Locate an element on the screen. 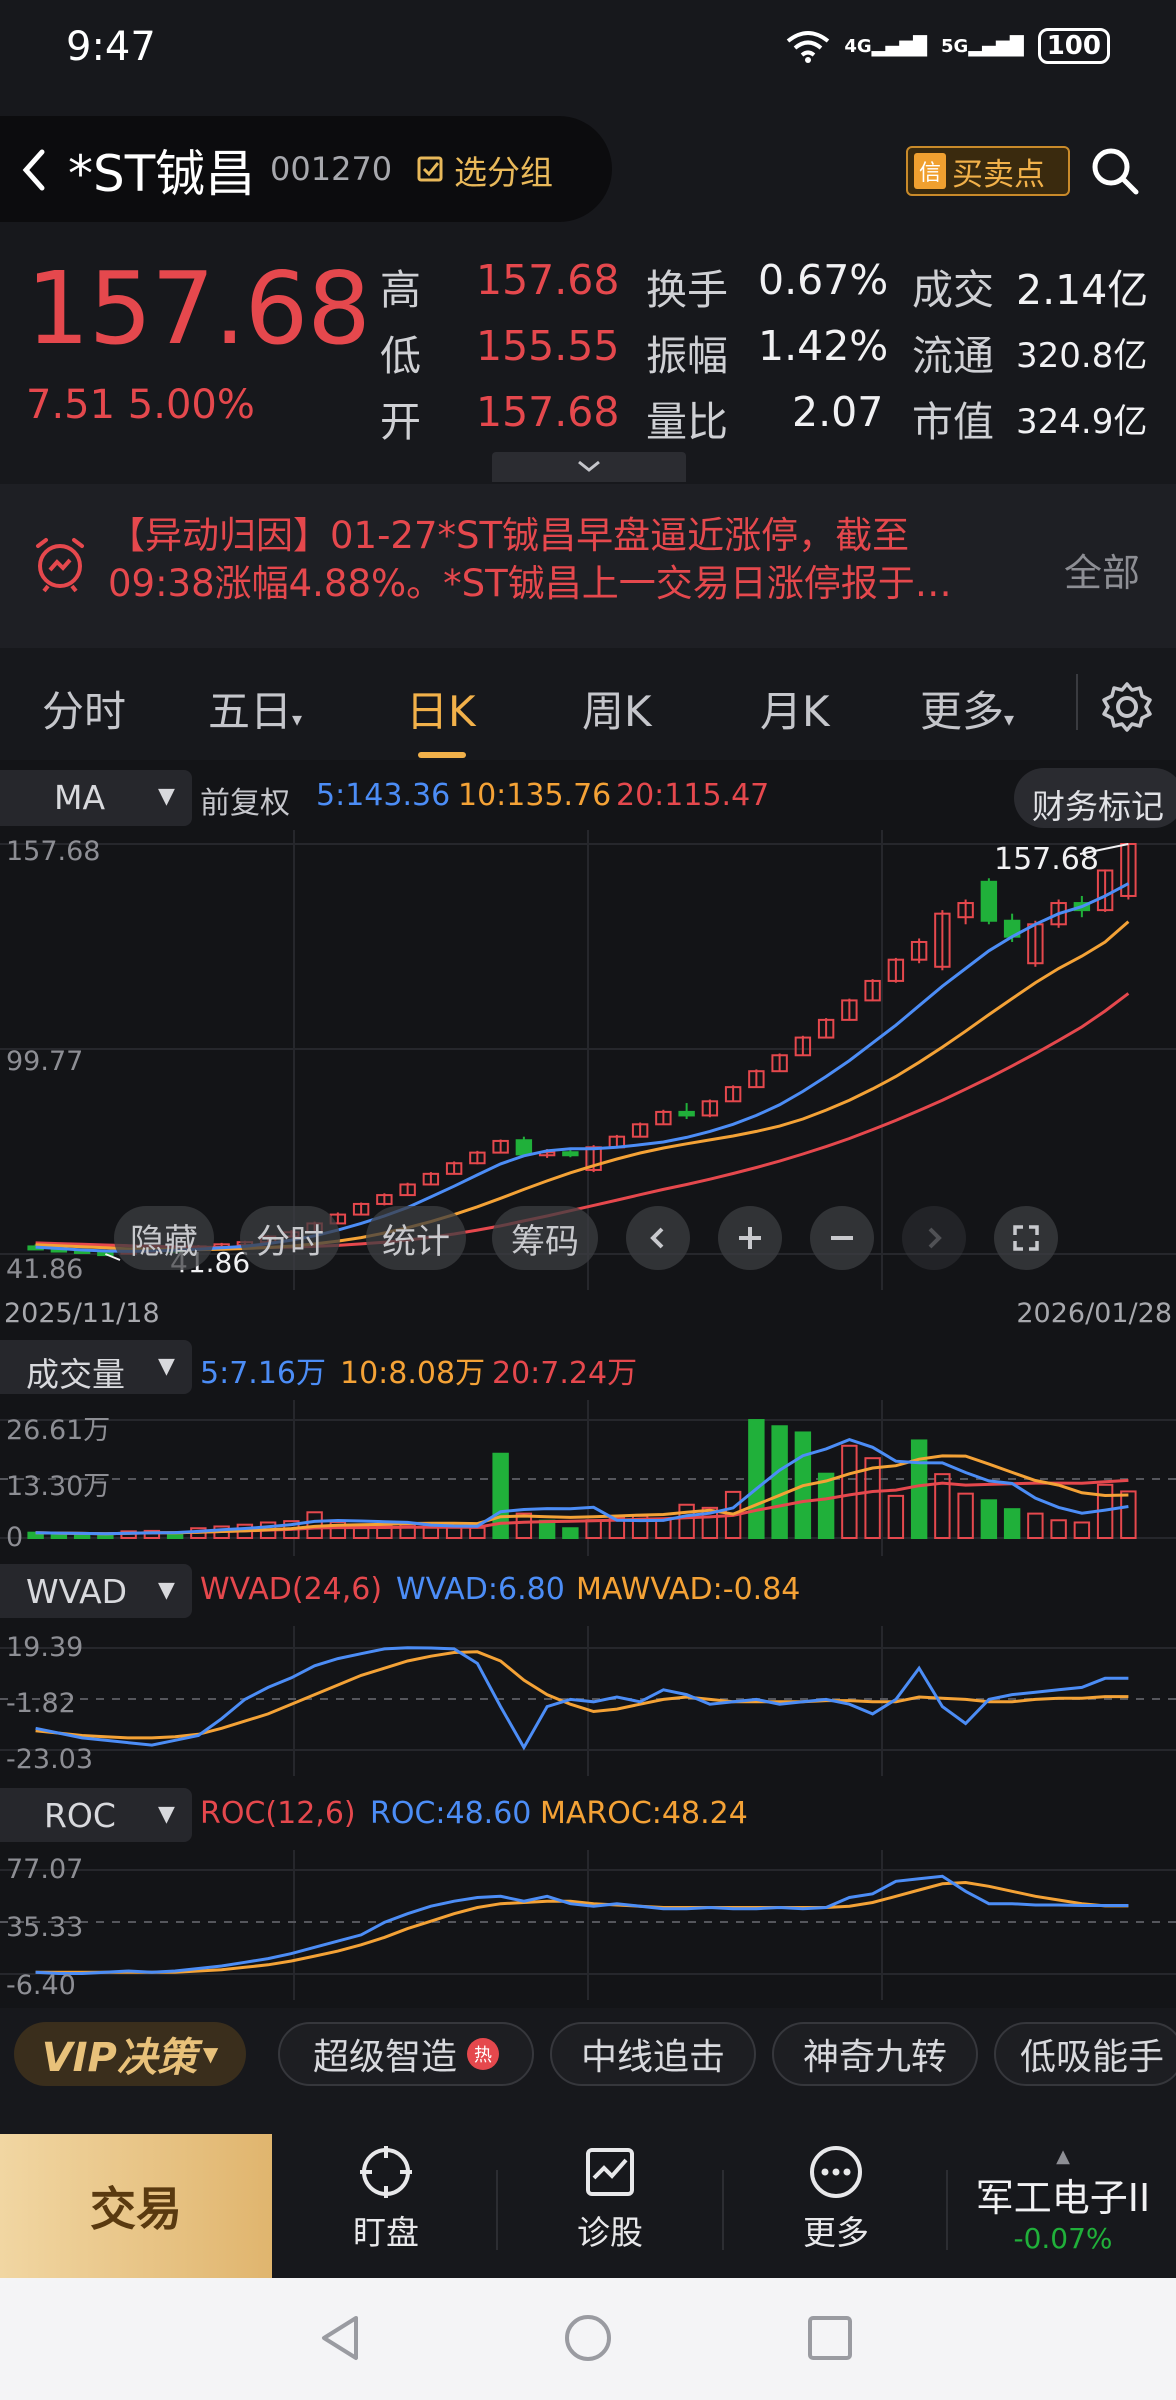 Image resolution: width=1176 pixels, height=2400 pixels. high-marker: 157.68 is located at coordinates (1046, 859).